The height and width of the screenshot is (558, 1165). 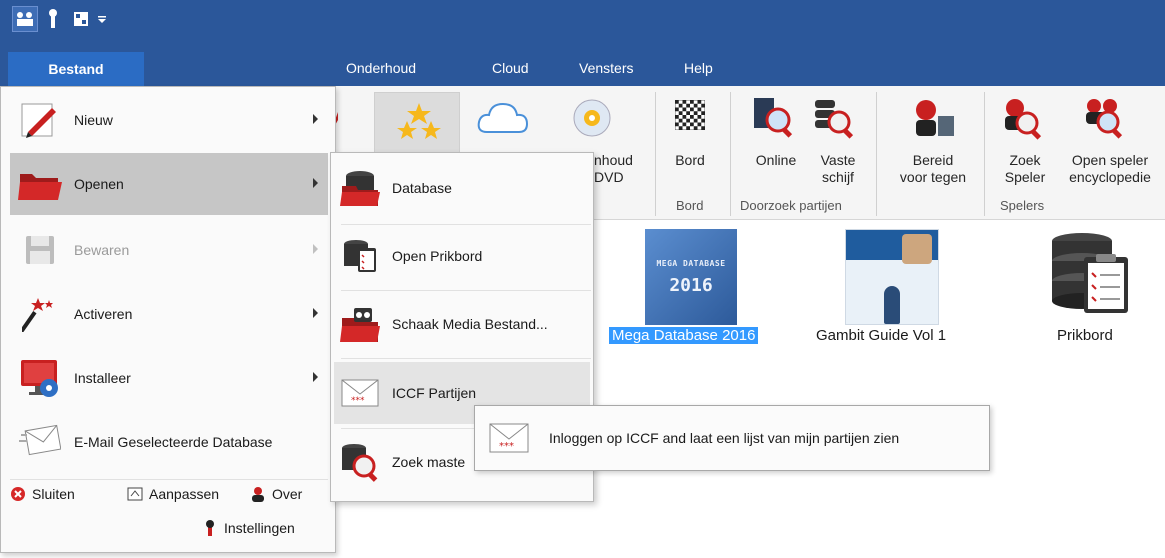 I want to click on tab-onderhoud: Onderhoud, so click(x=381, y=68).